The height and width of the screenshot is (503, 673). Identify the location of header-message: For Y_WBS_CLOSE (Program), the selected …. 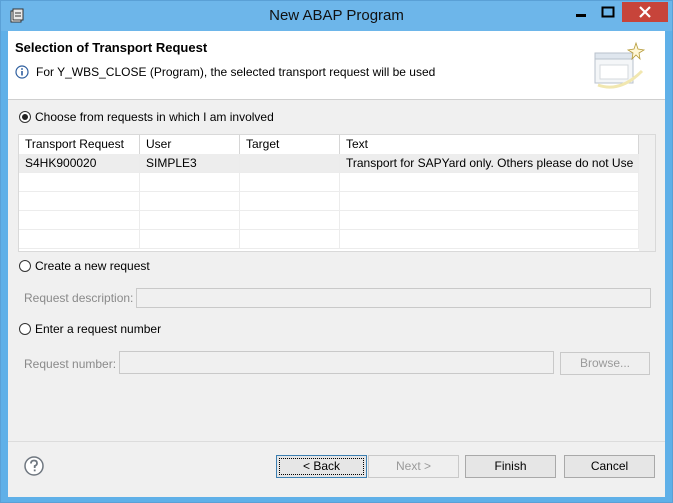
(236, 72).